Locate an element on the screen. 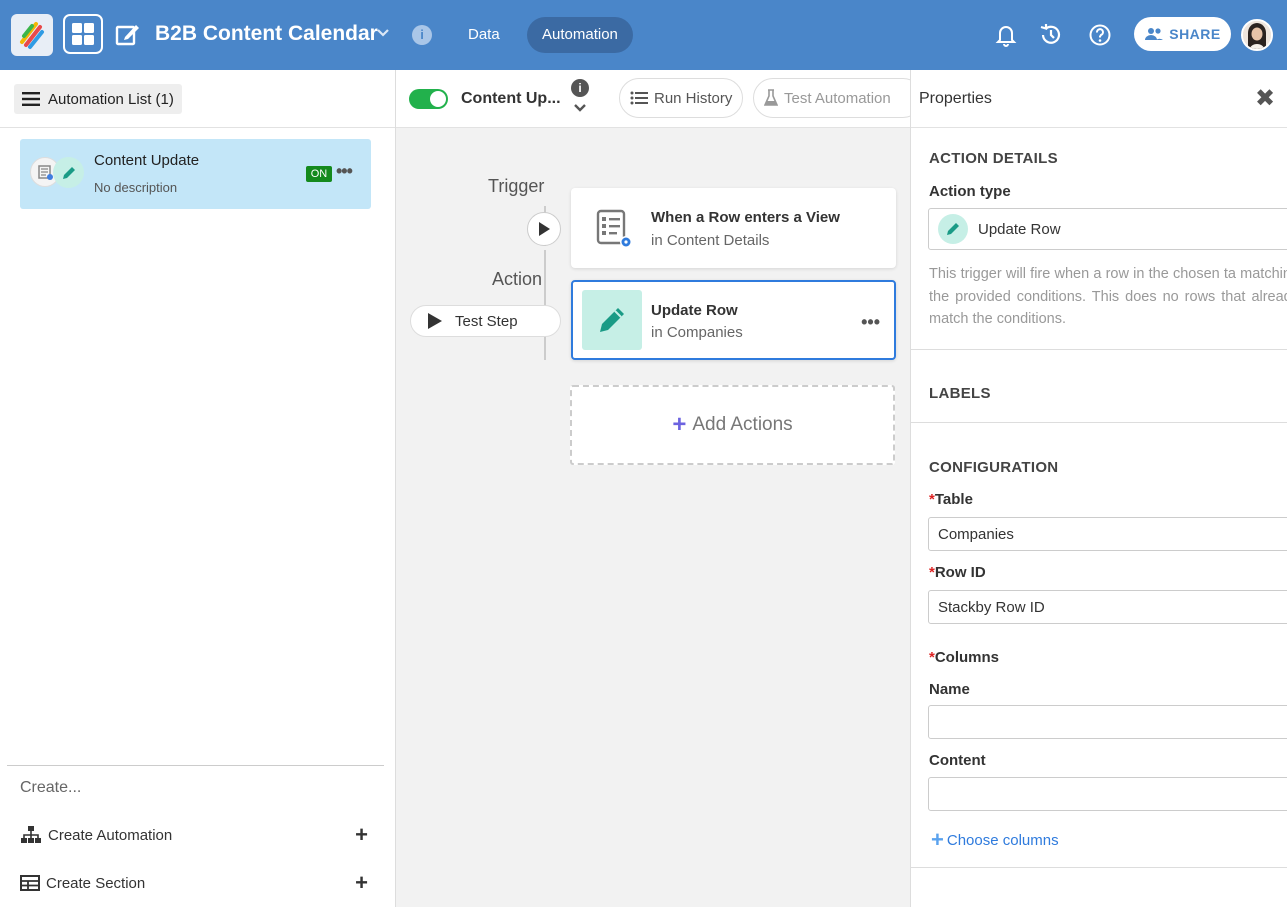  action-type-select: Update Row is located at coordinates (1107, 229).